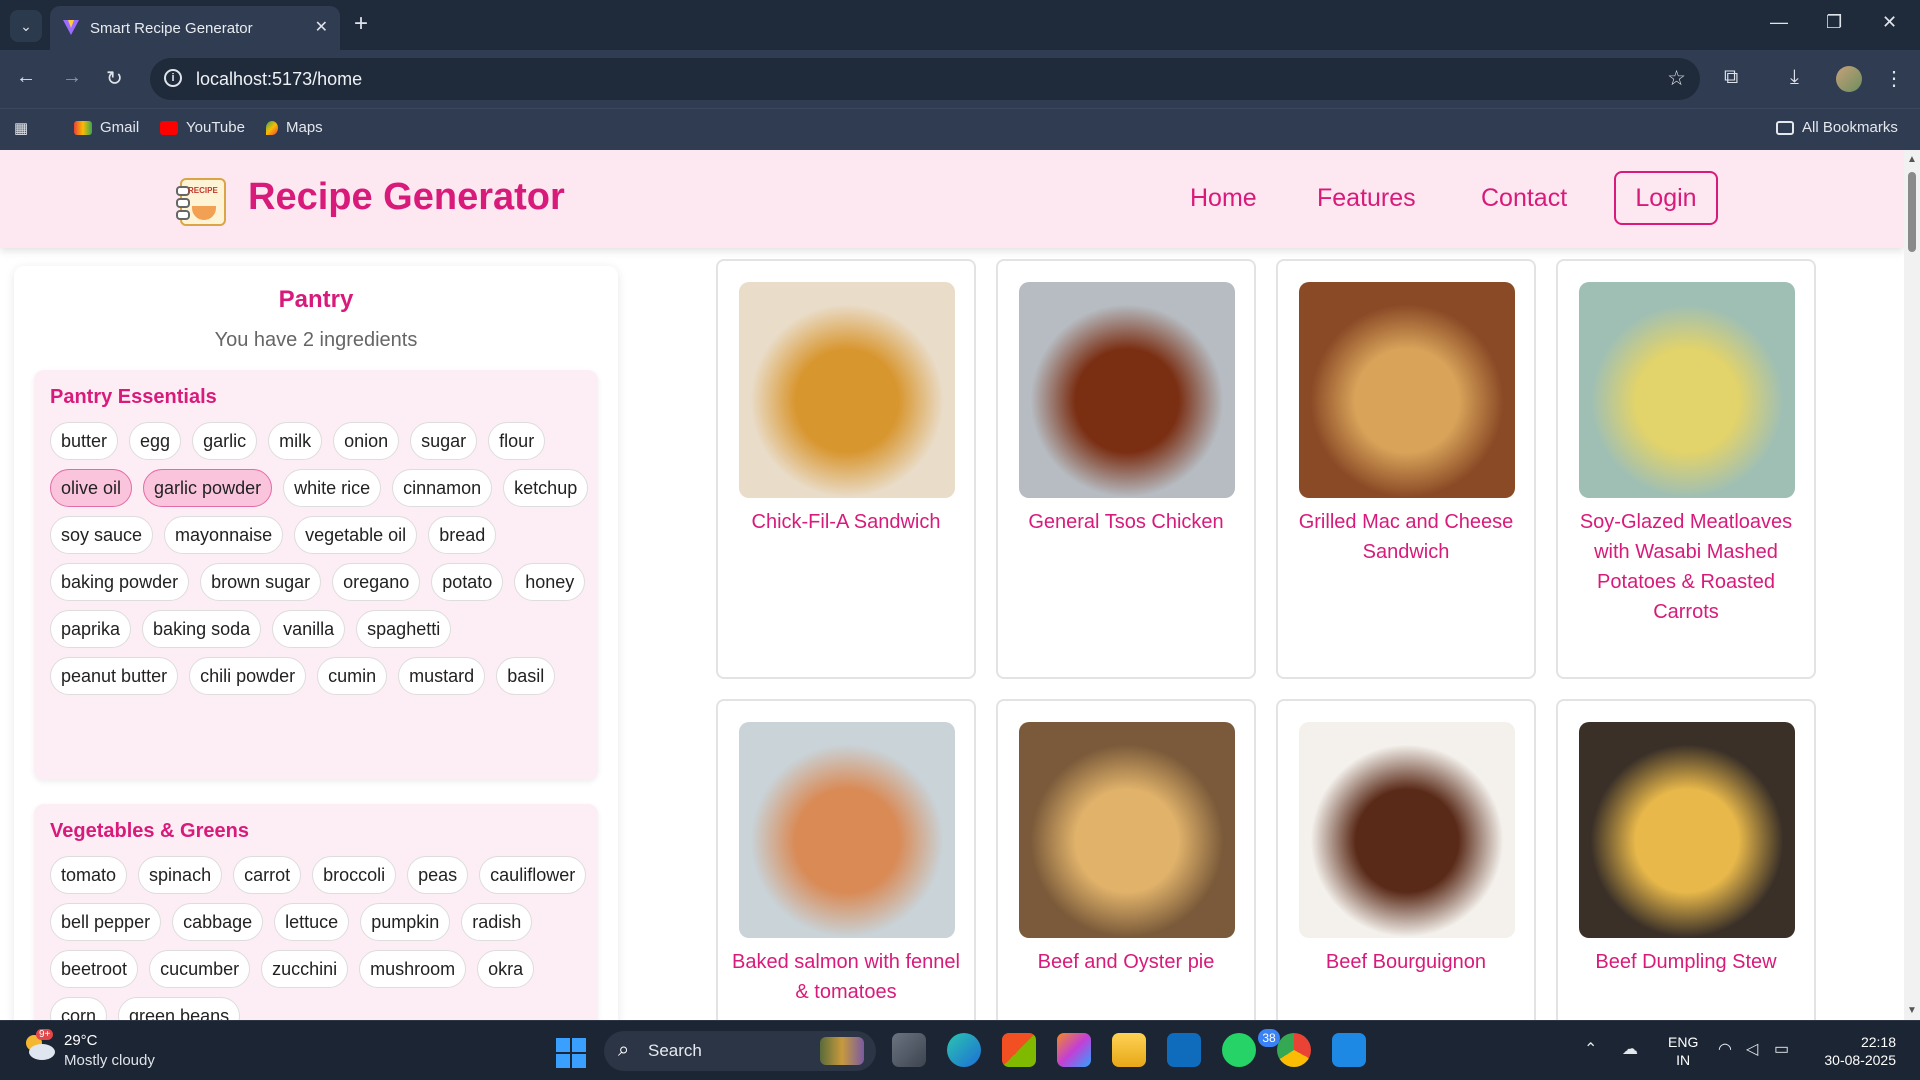 This screenshot has height=1080, width=1920. I want to click on apps-icon: ▦, so click(21, 128).